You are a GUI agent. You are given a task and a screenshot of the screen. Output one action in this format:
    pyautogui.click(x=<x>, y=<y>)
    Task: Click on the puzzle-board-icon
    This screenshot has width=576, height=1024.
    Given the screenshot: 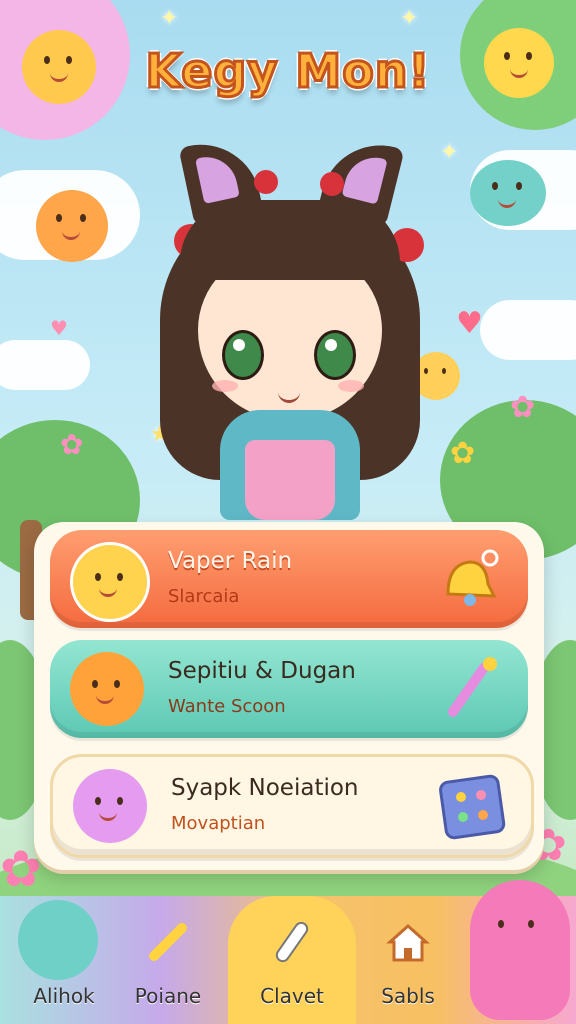 What is the action you would take?
    pyautogui.click(x=472, y=807)
    